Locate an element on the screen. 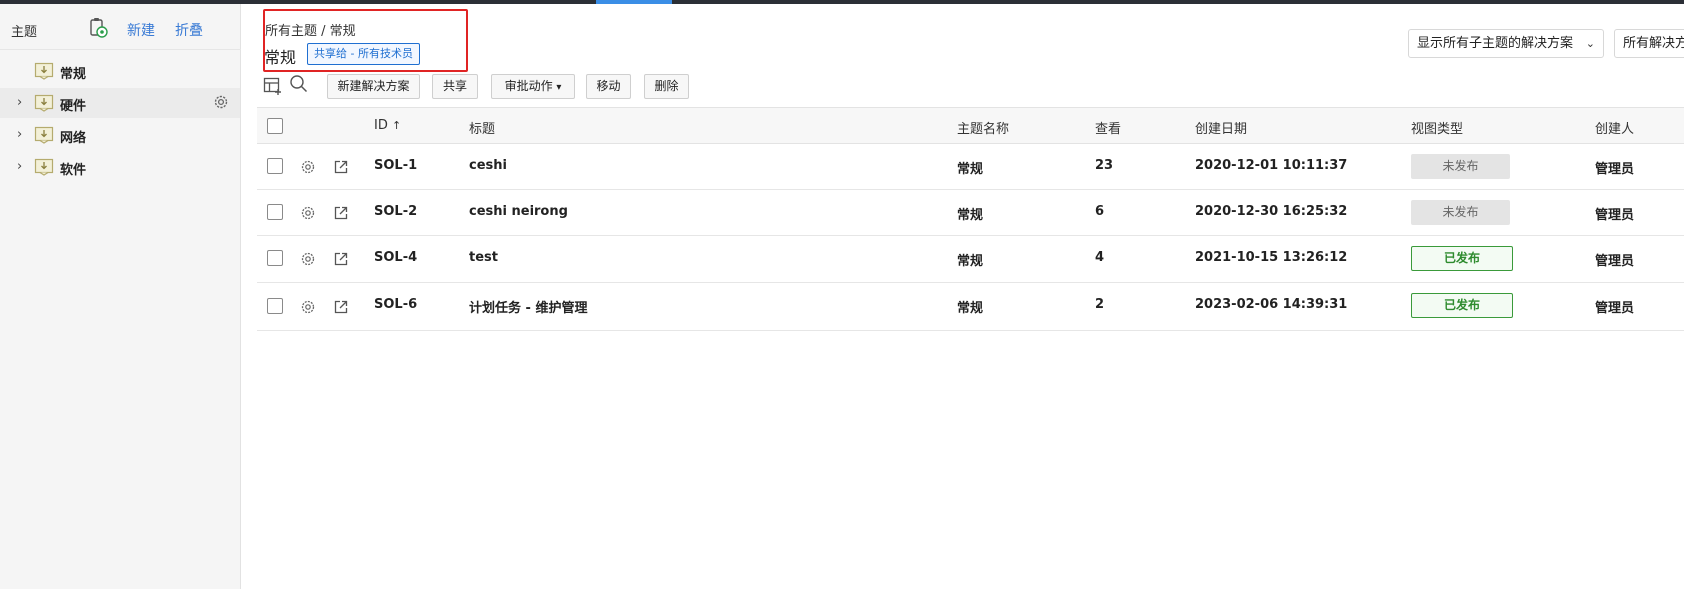  sidebar-item-label: 网络 is located at coordinates (73, 138).